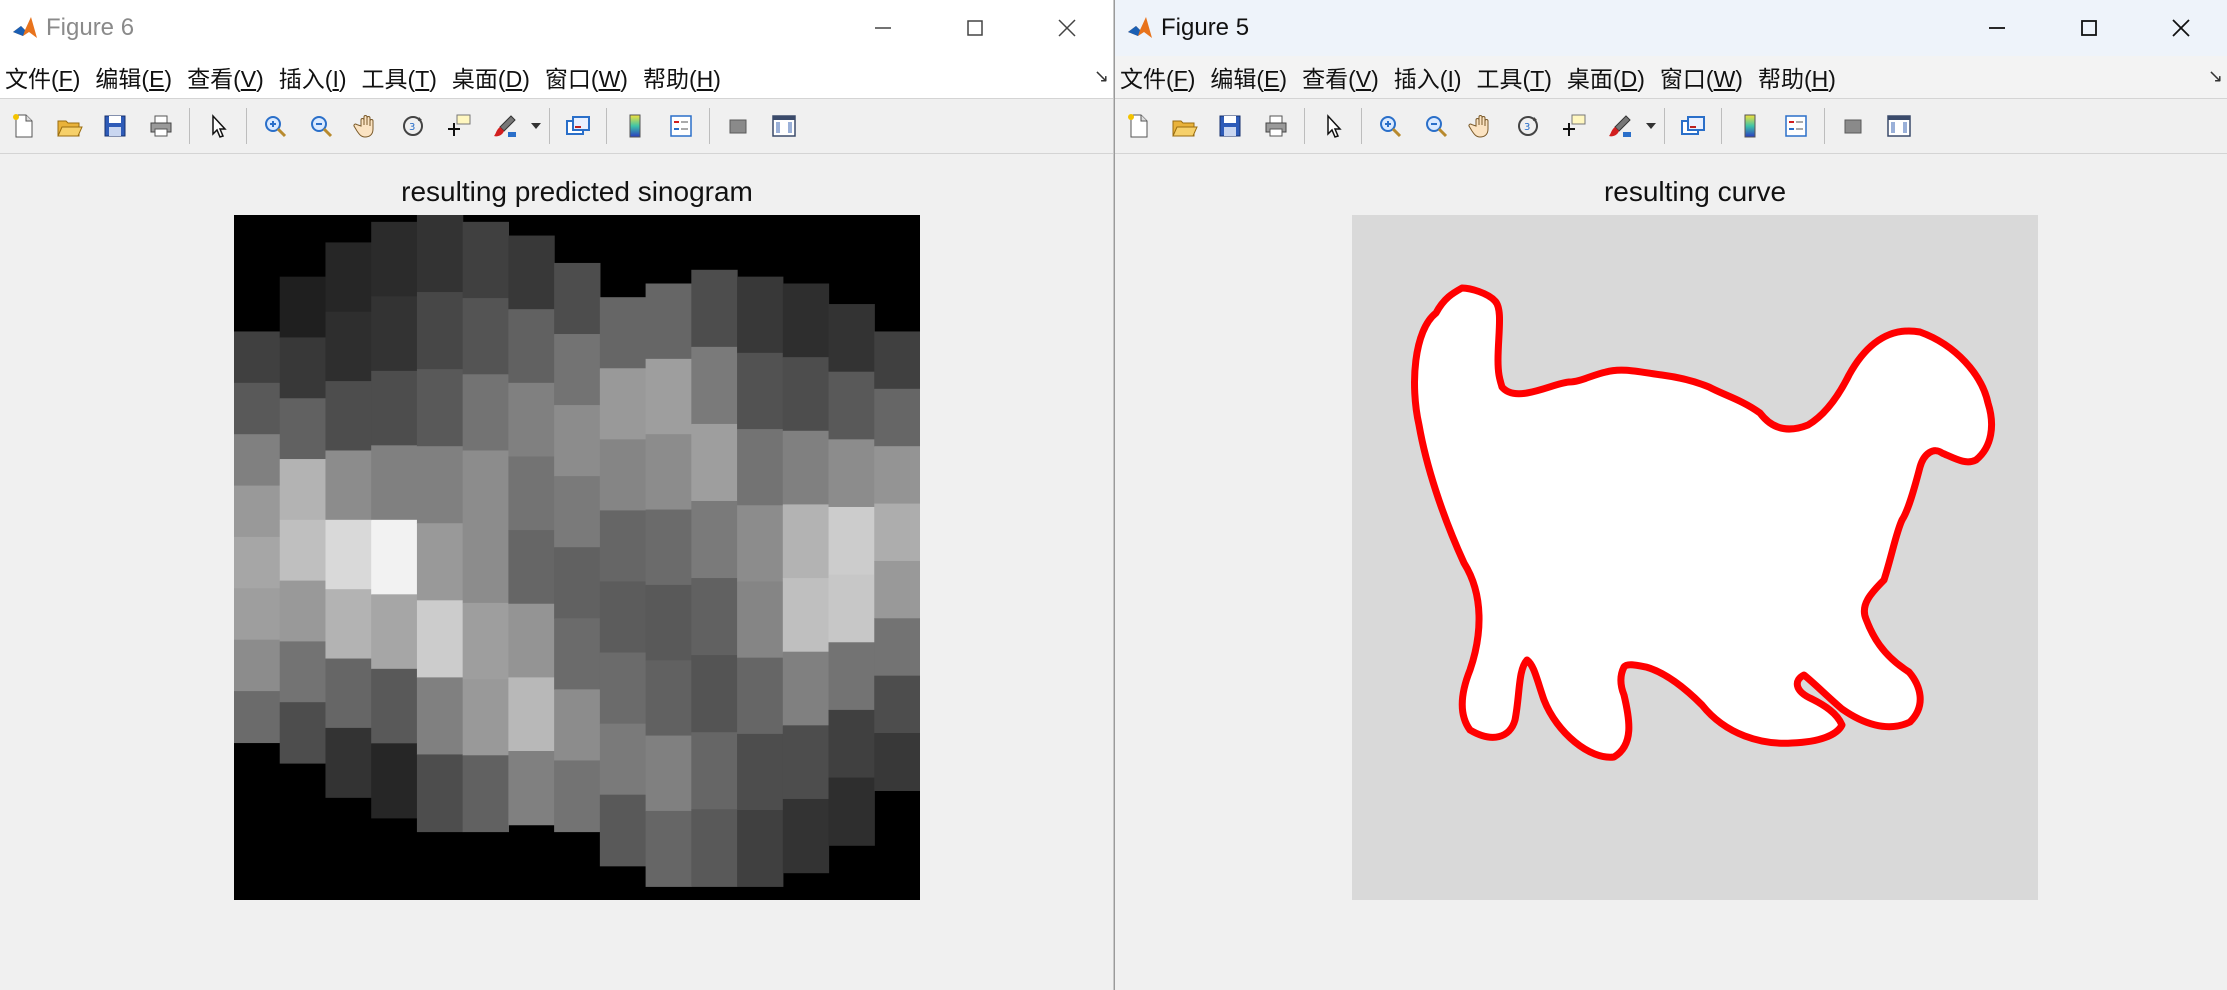  What do you see at coordinates (556, 28) in the screenshot?
I see `title-bar: Figure 6` at bounding box center [556, 28].